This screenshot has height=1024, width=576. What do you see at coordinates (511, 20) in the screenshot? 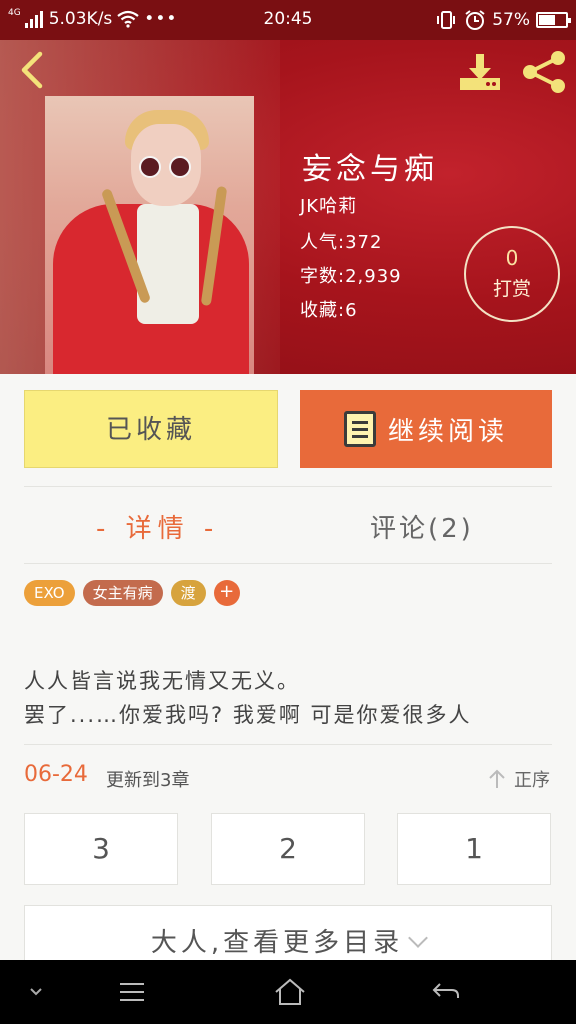
I see `battery-percent: 57%` at bounding box center [511, 20].